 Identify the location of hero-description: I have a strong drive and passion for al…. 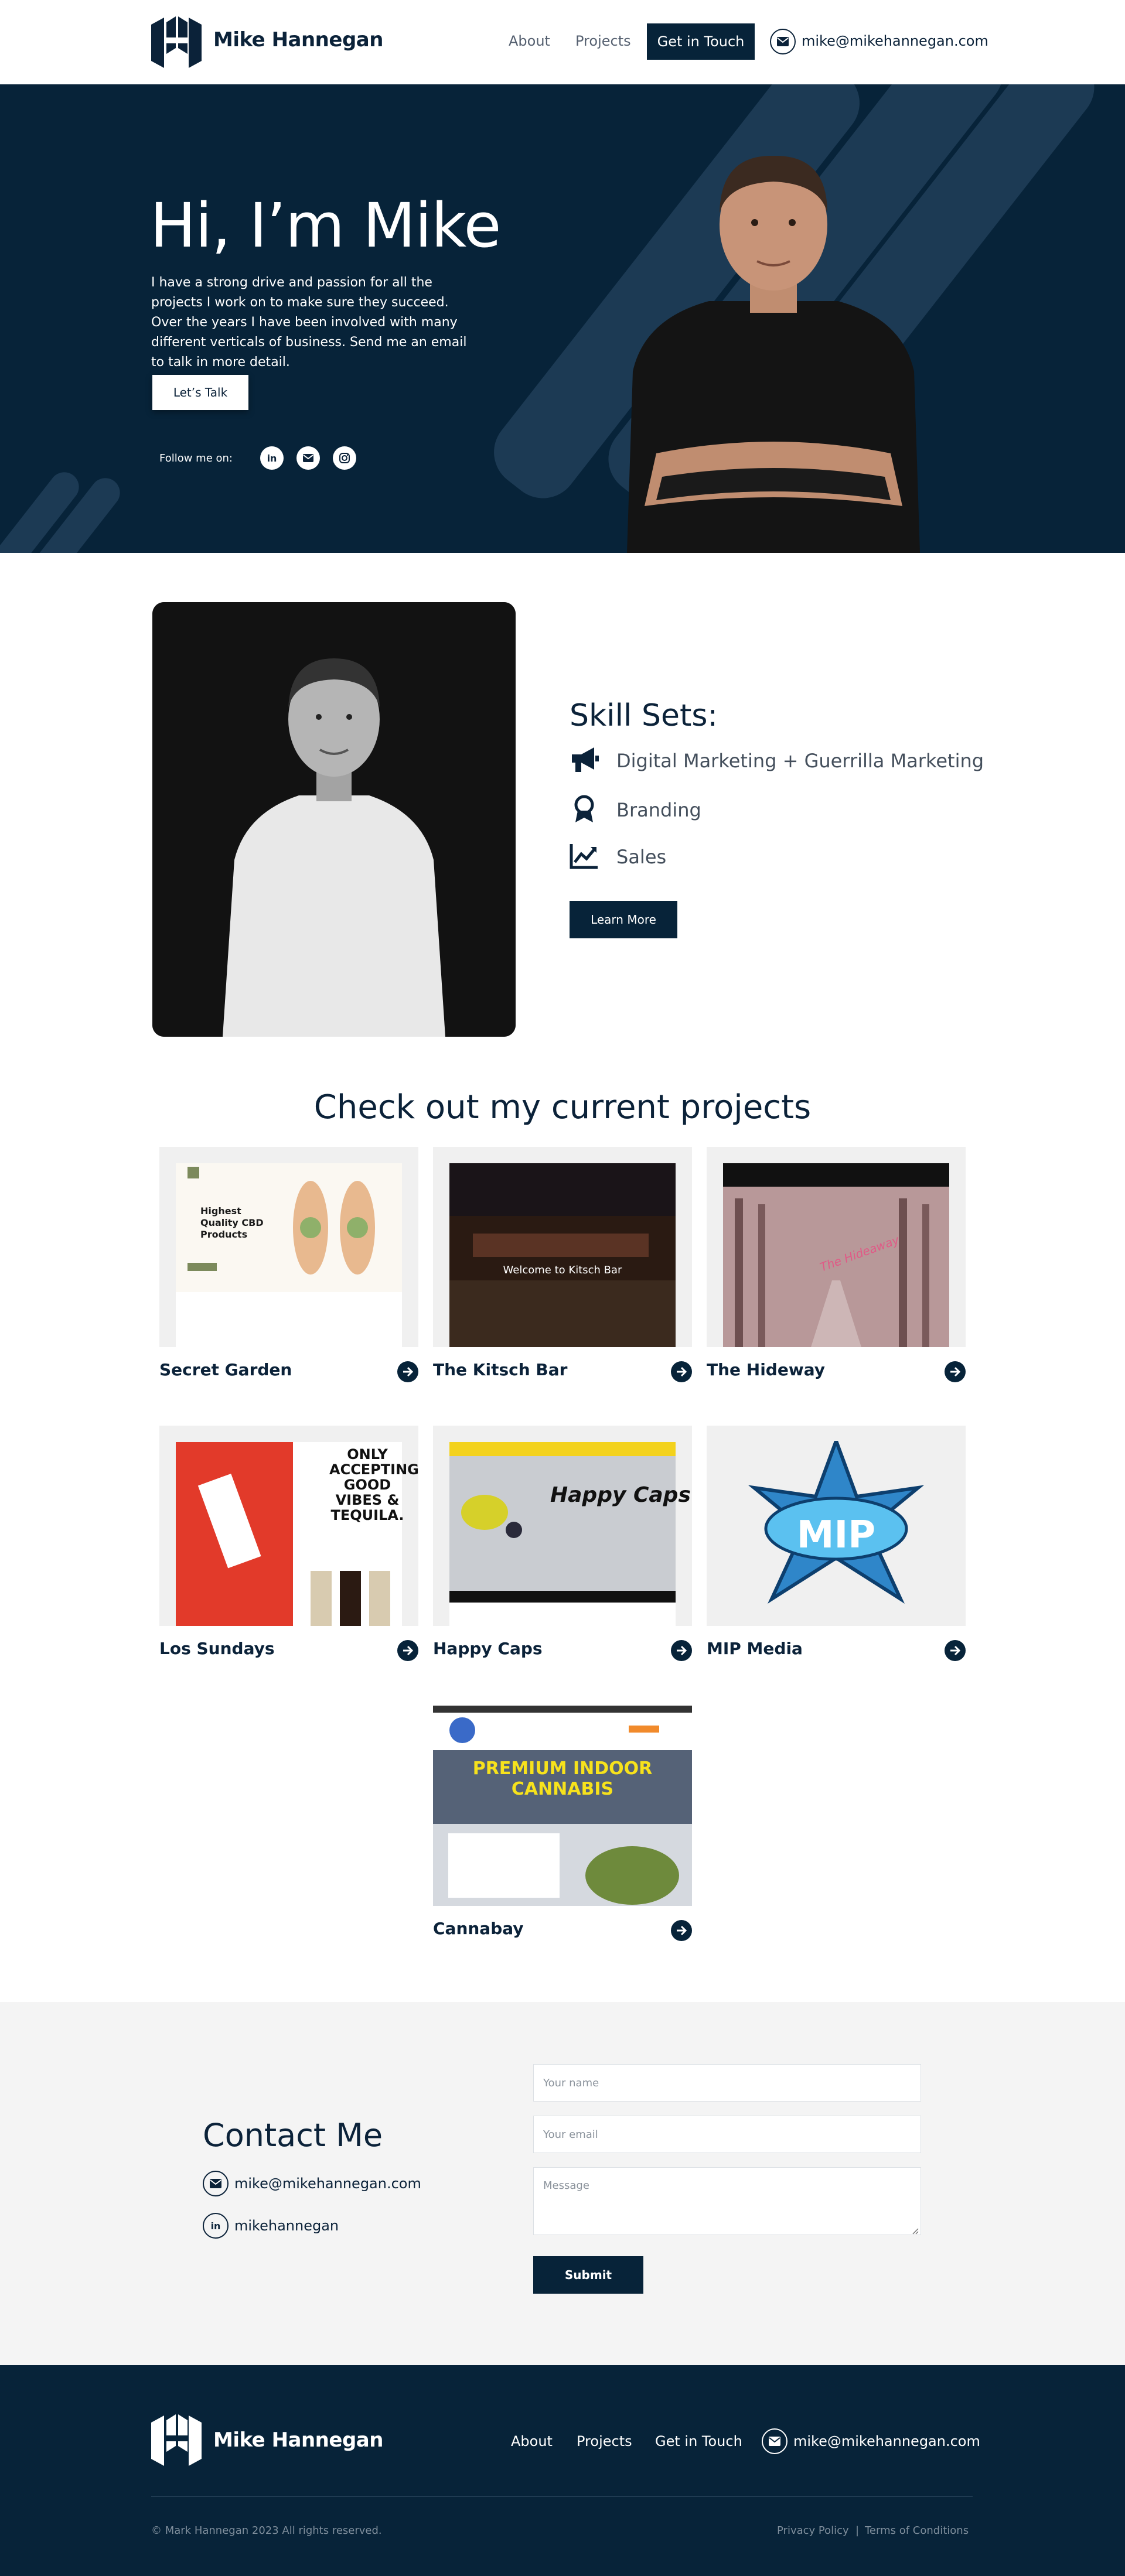
(309, 322).